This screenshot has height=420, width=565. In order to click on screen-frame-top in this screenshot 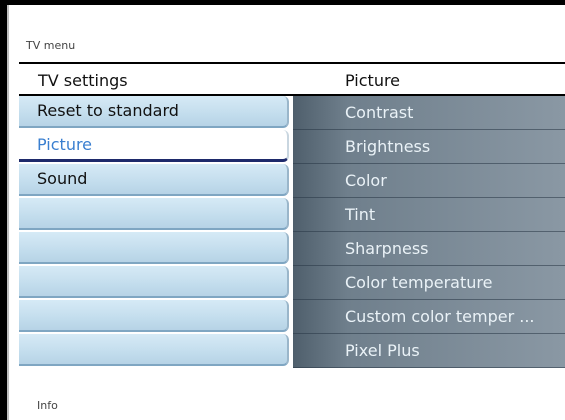, I will do `click(282, 2)`.